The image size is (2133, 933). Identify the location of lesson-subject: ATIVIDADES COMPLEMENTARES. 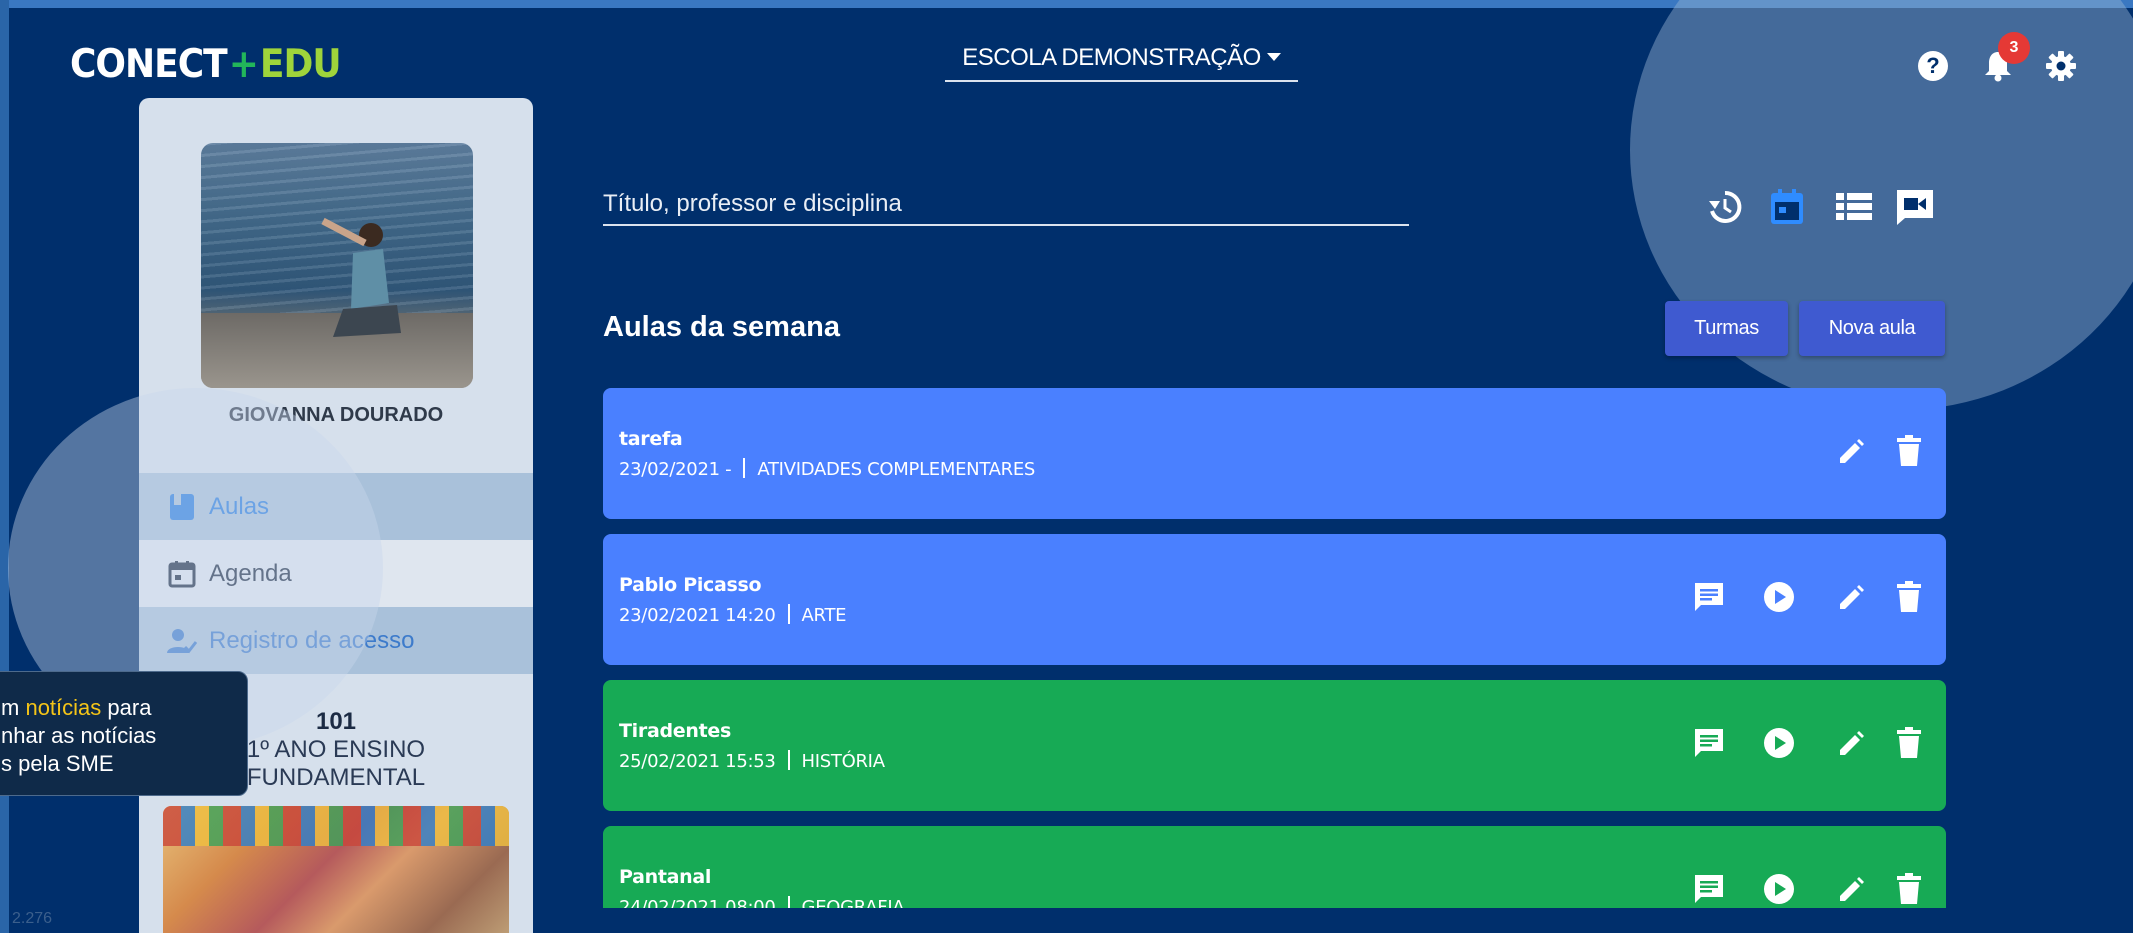
(896, 469).